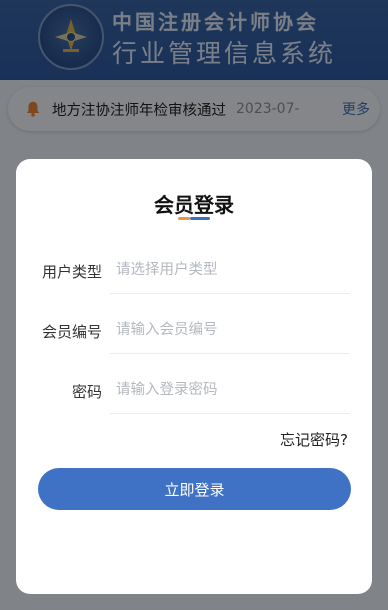 The height and width of the screenshot is (610, 388). I want to click on password-field: 密码, so click(194, 391).